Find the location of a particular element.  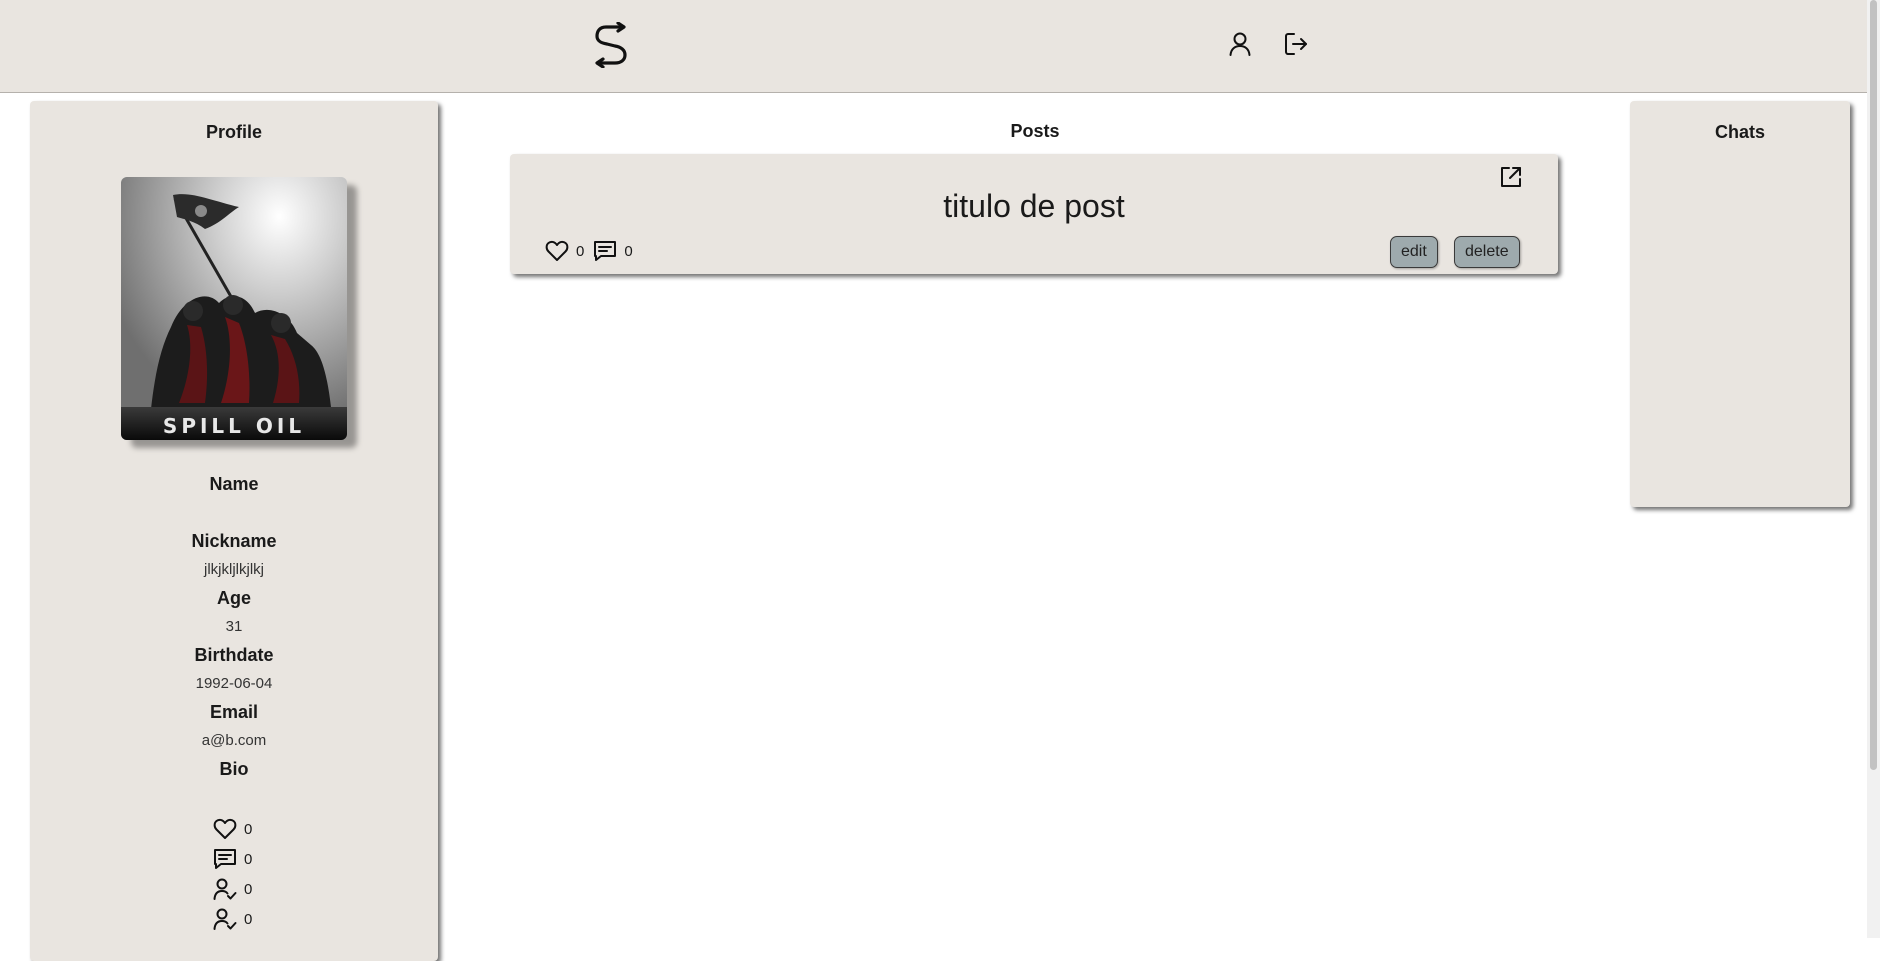

profile-comments-count: 0 is located at coordinates (248, 859).